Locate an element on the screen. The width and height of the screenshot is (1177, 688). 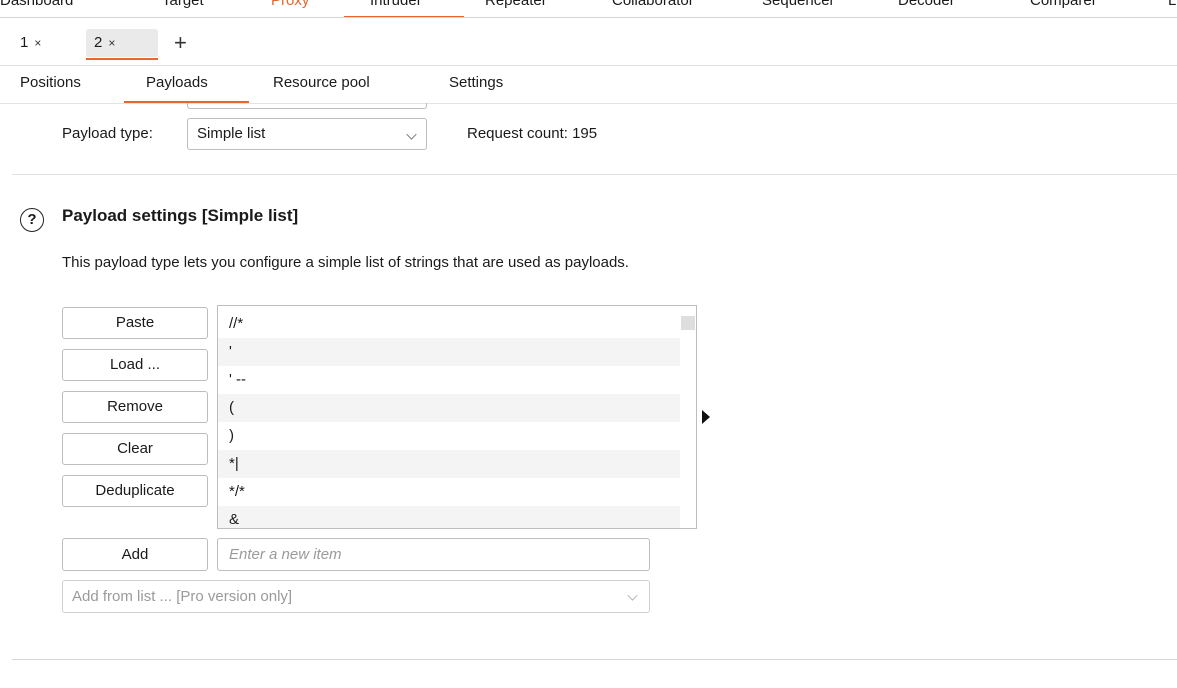
list-item: ) is located at coordinates (449, 436).